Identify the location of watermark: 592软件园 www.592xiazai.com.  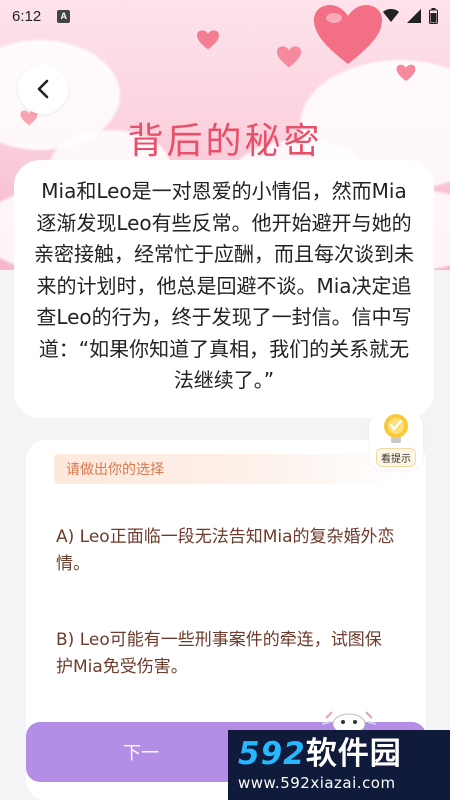
(339, 765).